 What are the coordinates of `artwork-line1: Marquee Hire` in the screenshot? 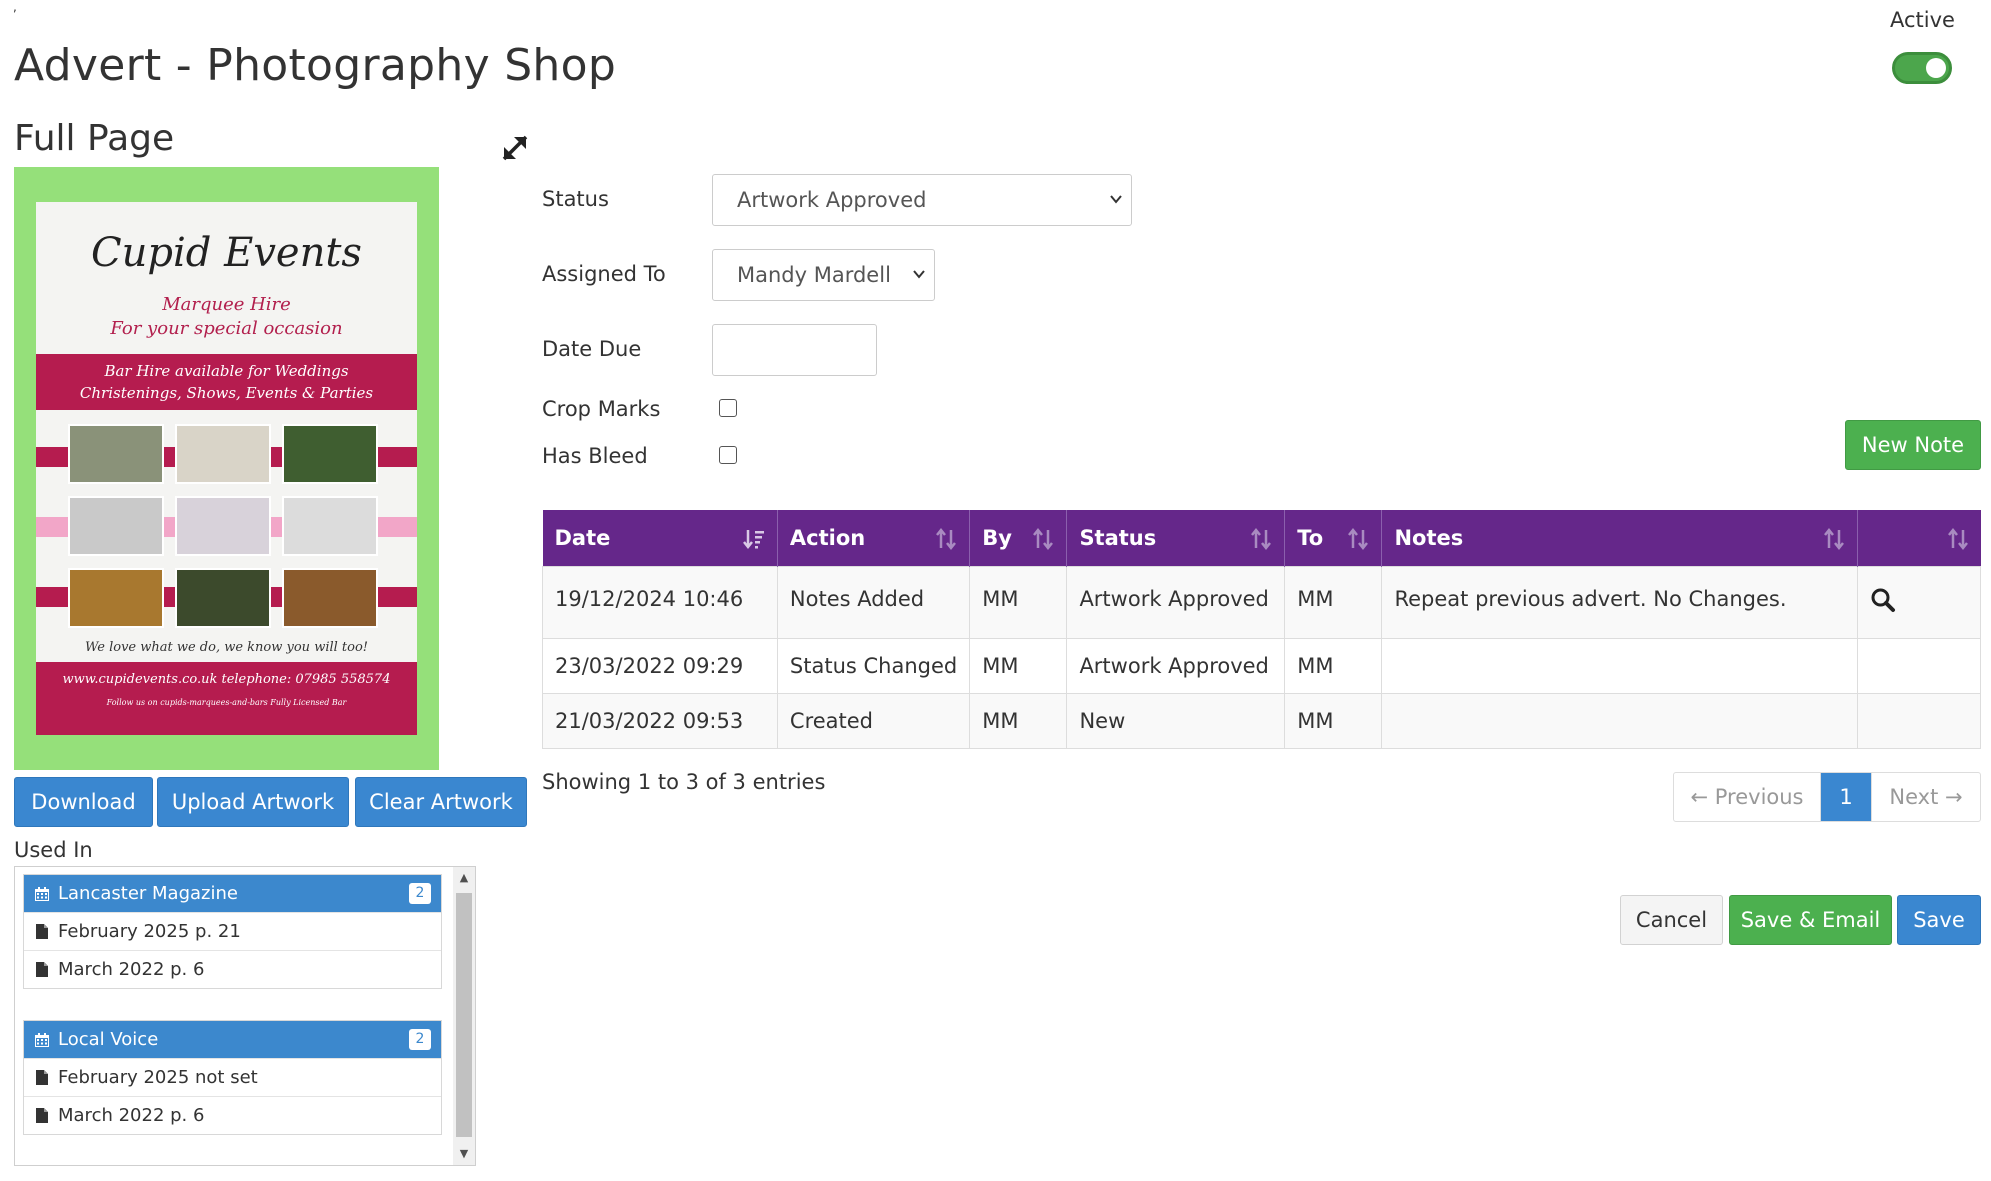 It's located at (226, 304).